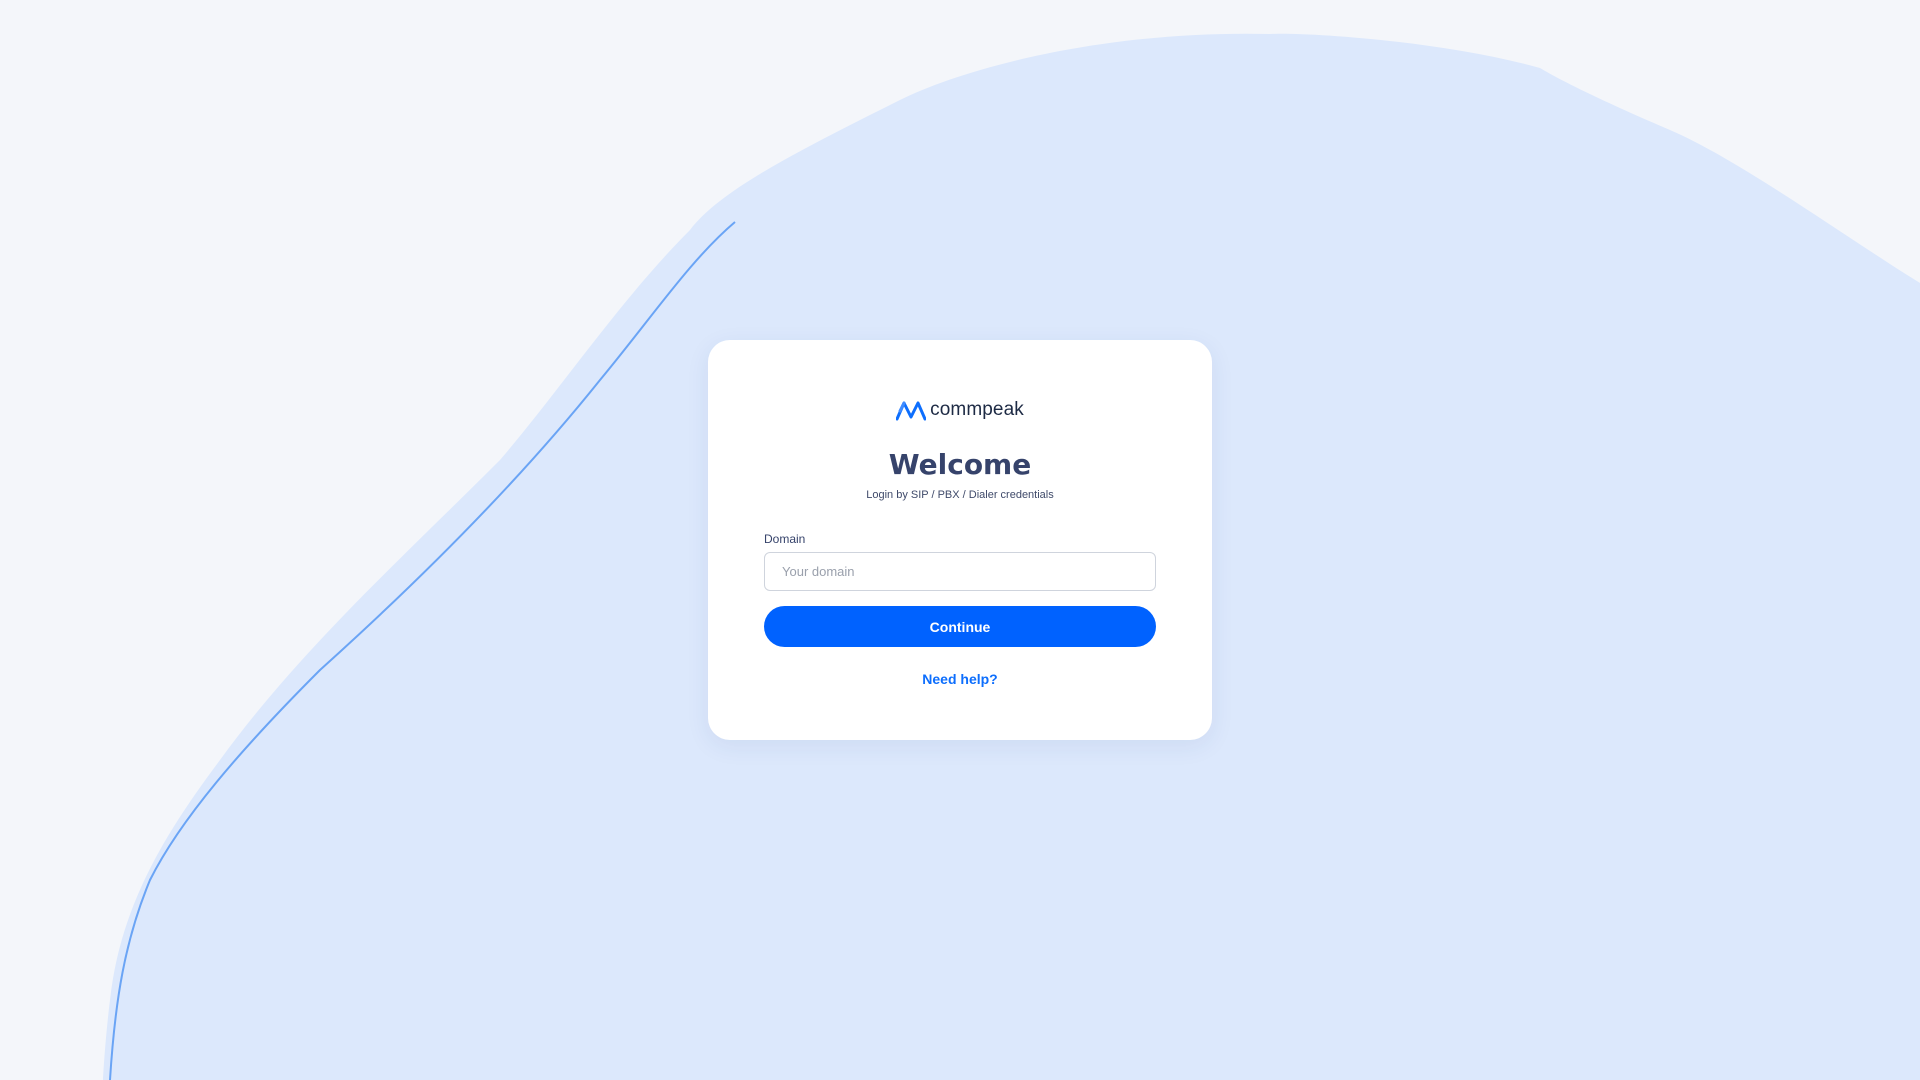 This screenshot has width=1920, height=1080. What do you see at coordinates (911, 411) in the screenshot?
I see `mountain-peaks-logo-icon` at bounding box center [911, 411].